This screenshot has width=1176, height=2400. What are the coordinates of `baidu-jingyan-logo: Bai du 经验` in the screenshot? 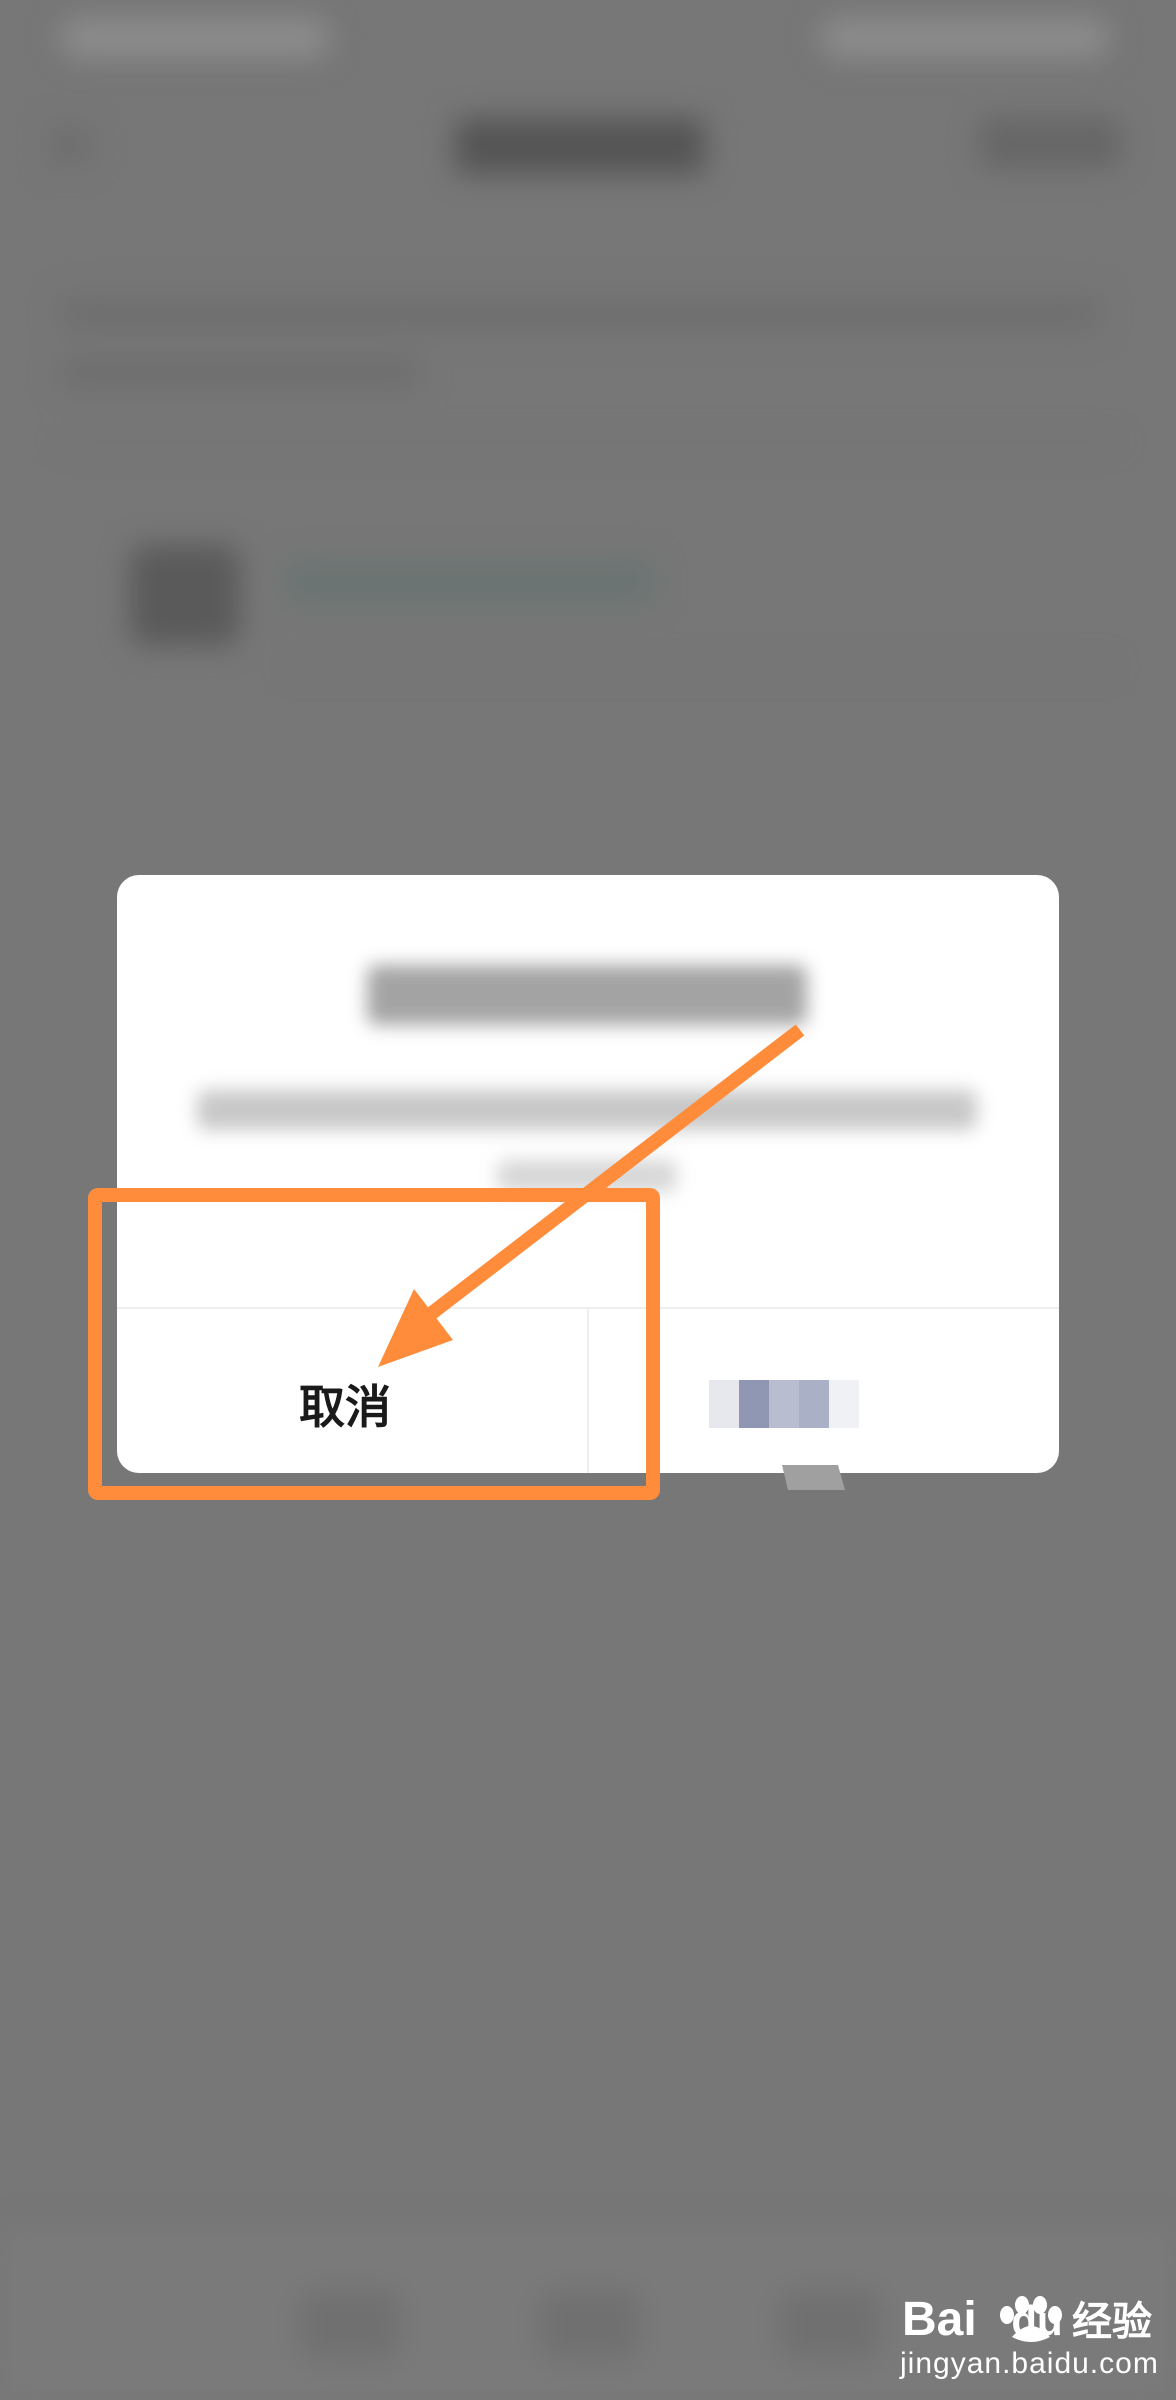 It's located at (1027, 2319).